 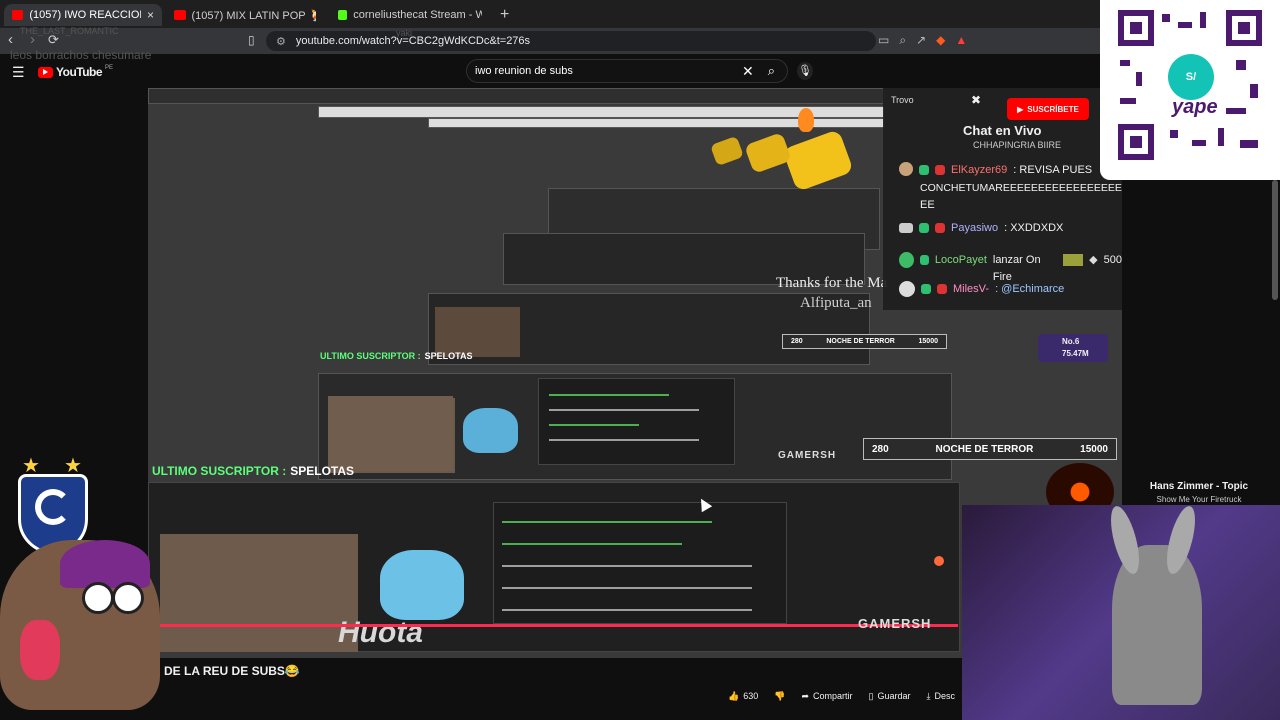 I want to click on clear-search-icon: ✕, so click(x=748, y=71).